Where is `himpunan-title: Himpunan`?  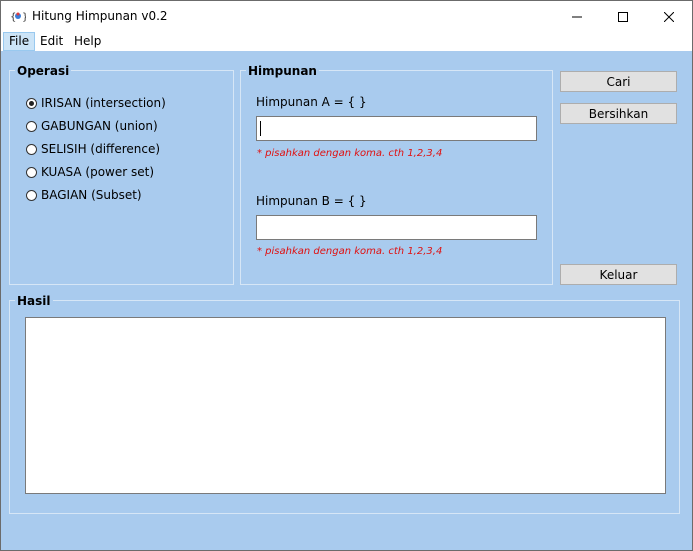
himpunan-title: Himpunan is located at coordinates (282, 71).